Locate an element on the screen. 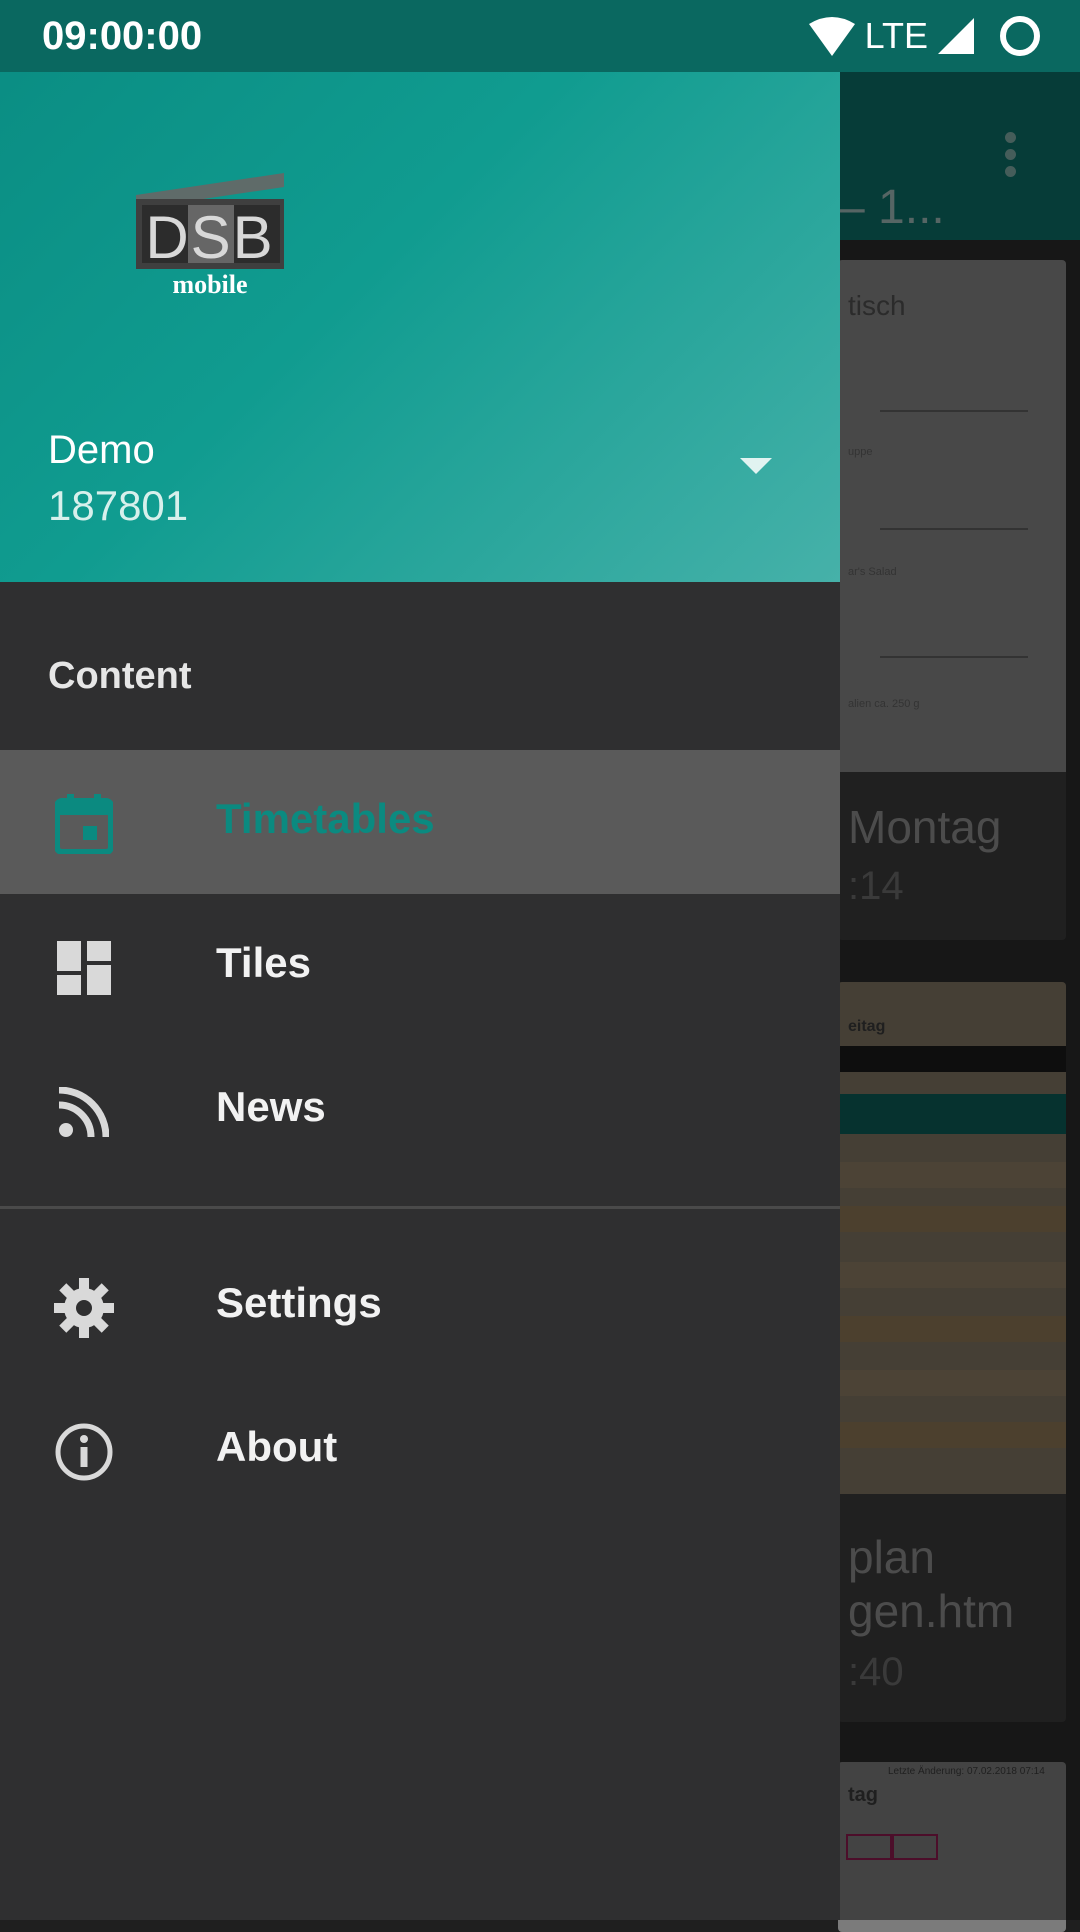 This screenshot has width=1080, height=1932. nav-item-about: About is located at coordinates (420, 1450).